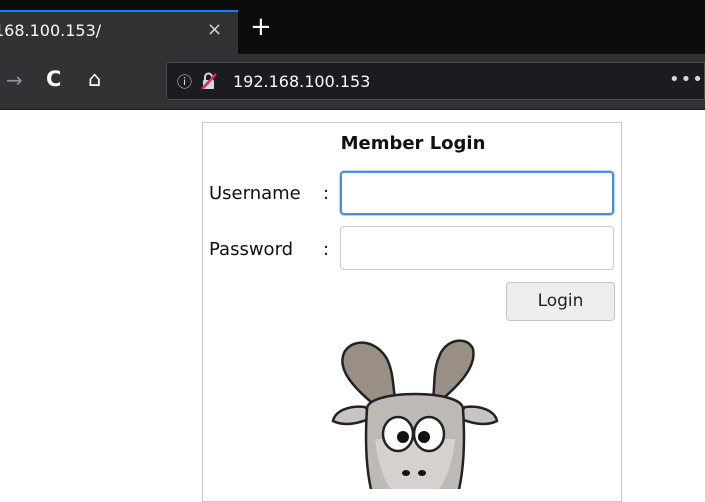 The width and height of the screenshot is (705, 502). Describe the element at coordinates (53, 79) in the screenshot. I see `reload-icon: C` at that location.